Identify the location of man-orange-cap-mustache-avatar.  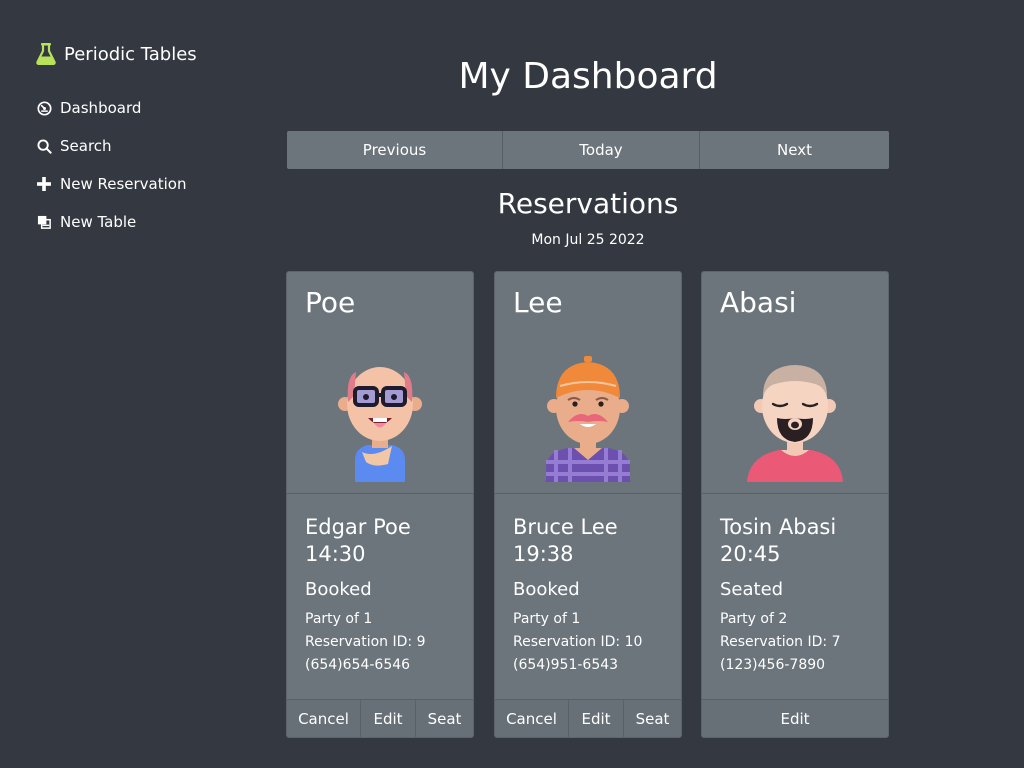
(588, 419).